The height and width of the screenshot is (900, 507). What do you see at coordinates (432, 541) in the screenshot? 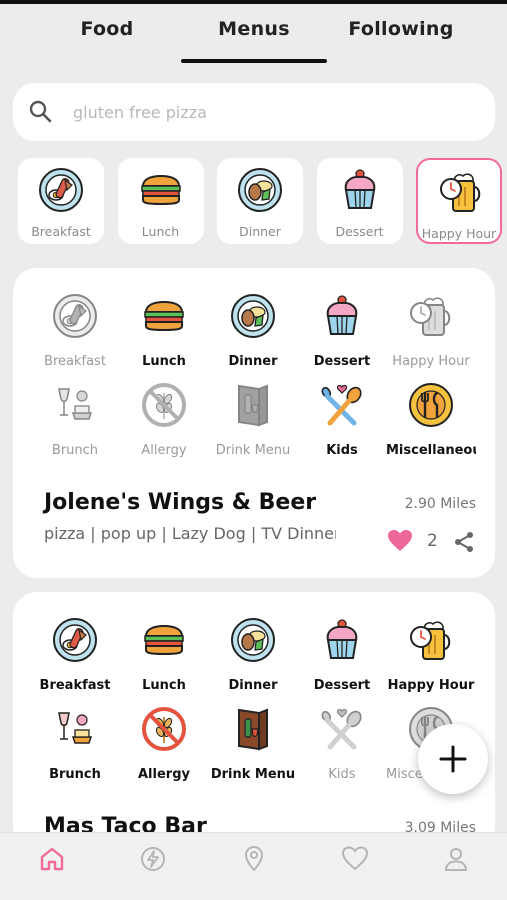
I see `like-count: 2` at bounding box center [432, 541].